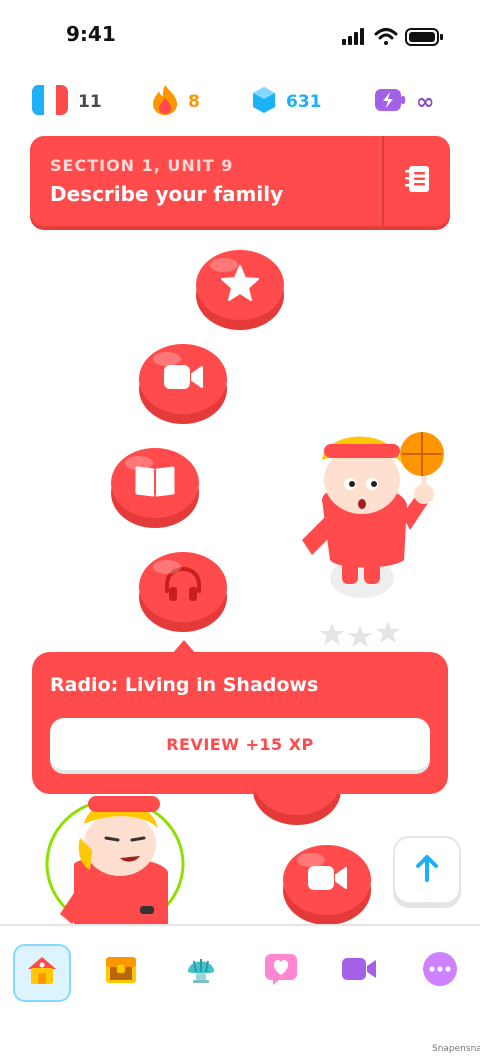  I want to click on shell-icon, so click(201, 971).